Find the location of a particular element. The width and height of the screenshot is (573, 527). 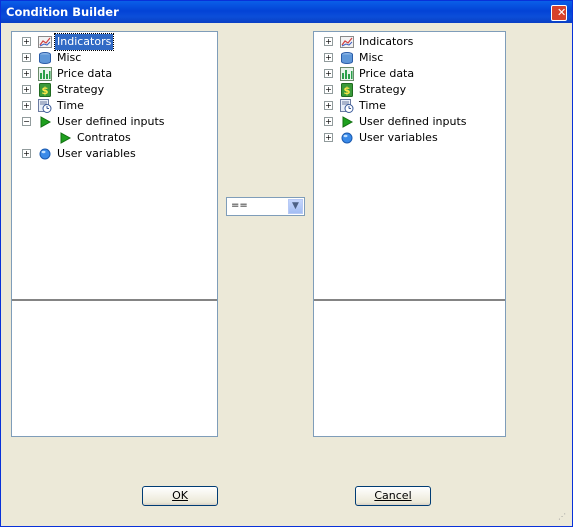

resize-grip-icon: ⋰ is located at coordinates (563, 517).